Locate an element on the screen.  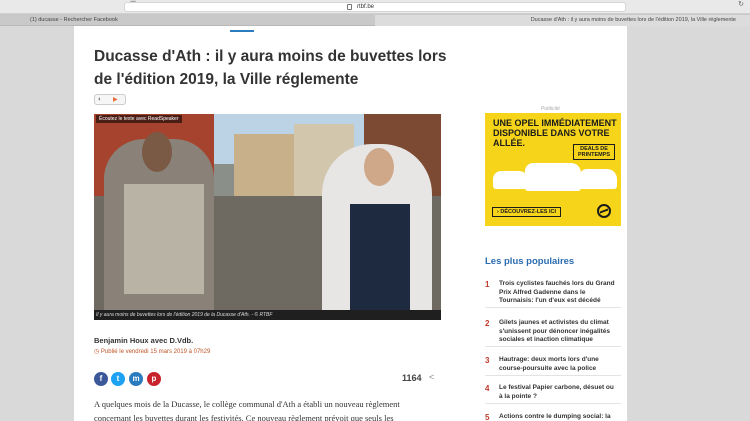
share-pinterest-button: p is located at coordinates (154, 379).